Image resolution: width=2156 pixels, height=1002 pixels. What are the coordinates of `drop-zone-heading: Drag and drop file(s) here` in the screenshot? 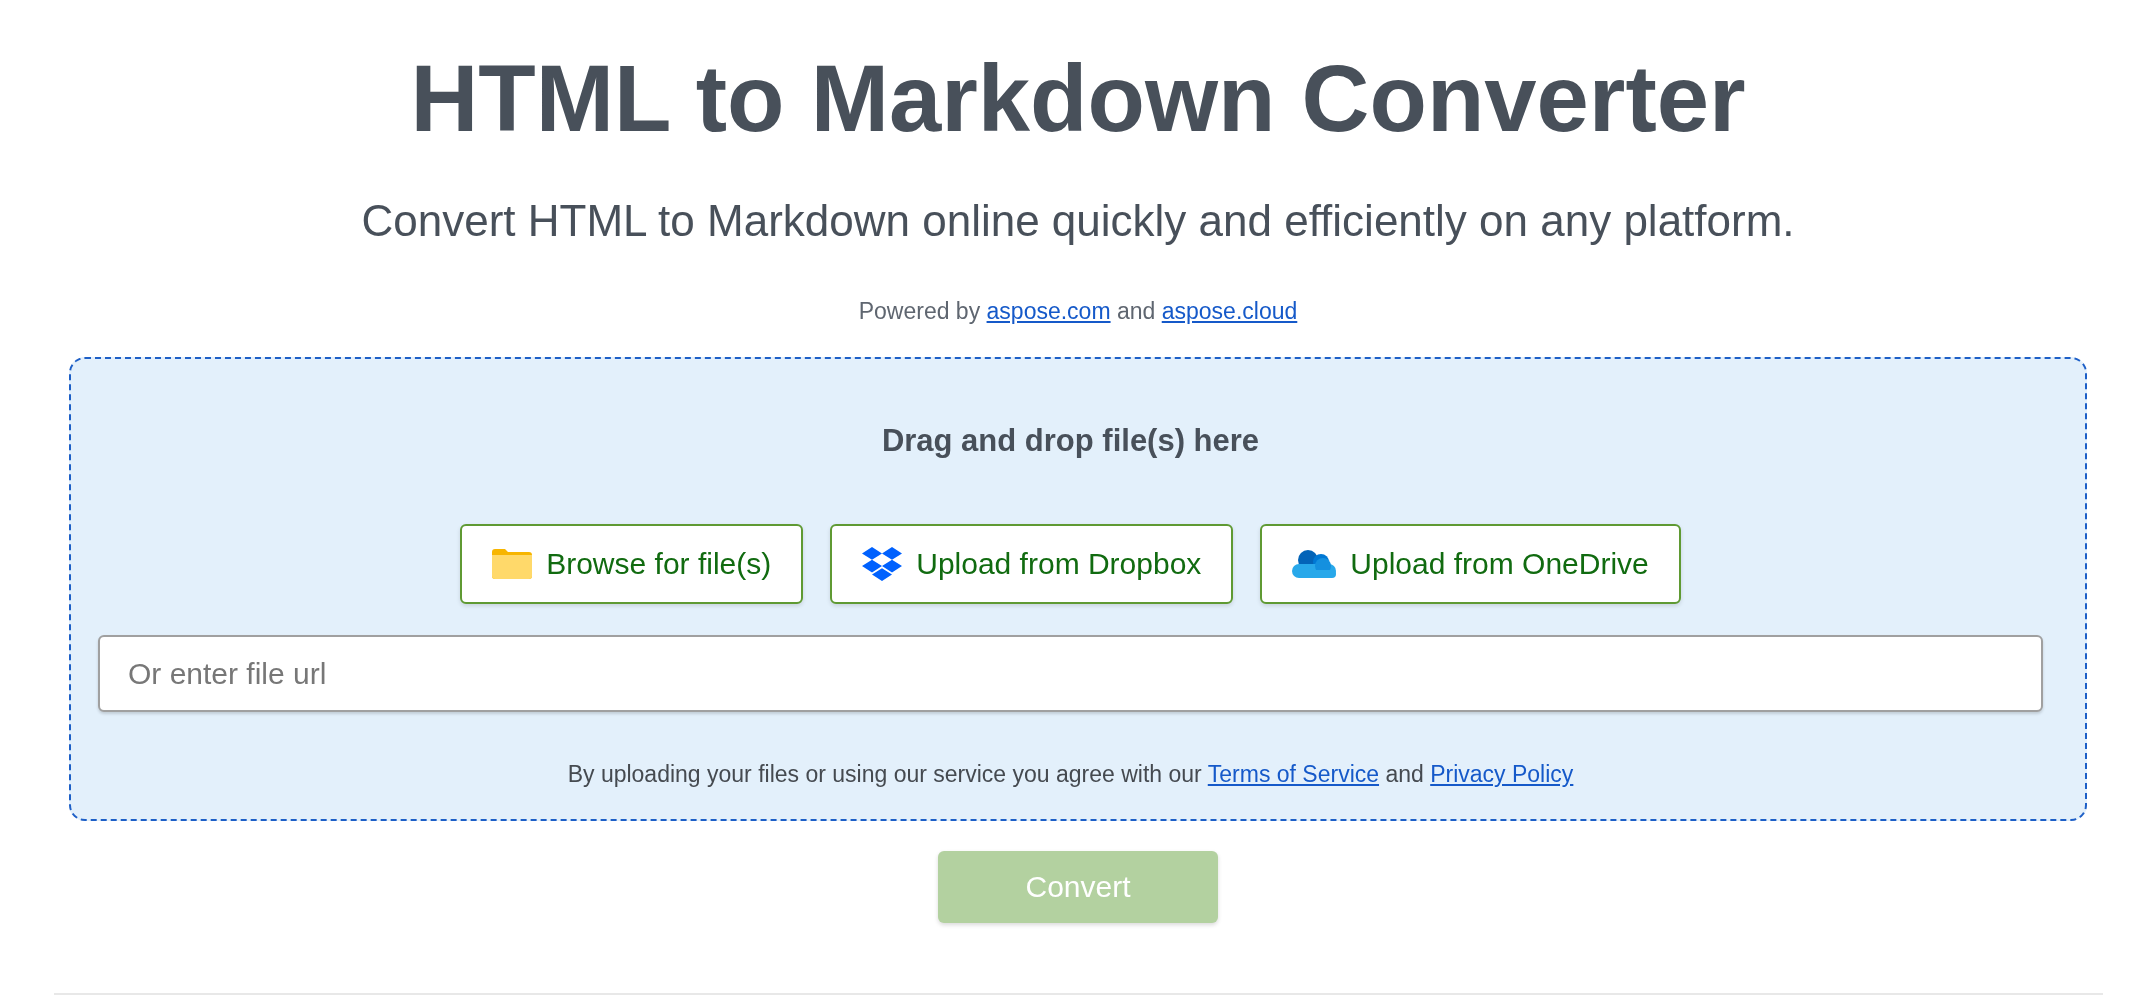 It's located at (1070, 441).